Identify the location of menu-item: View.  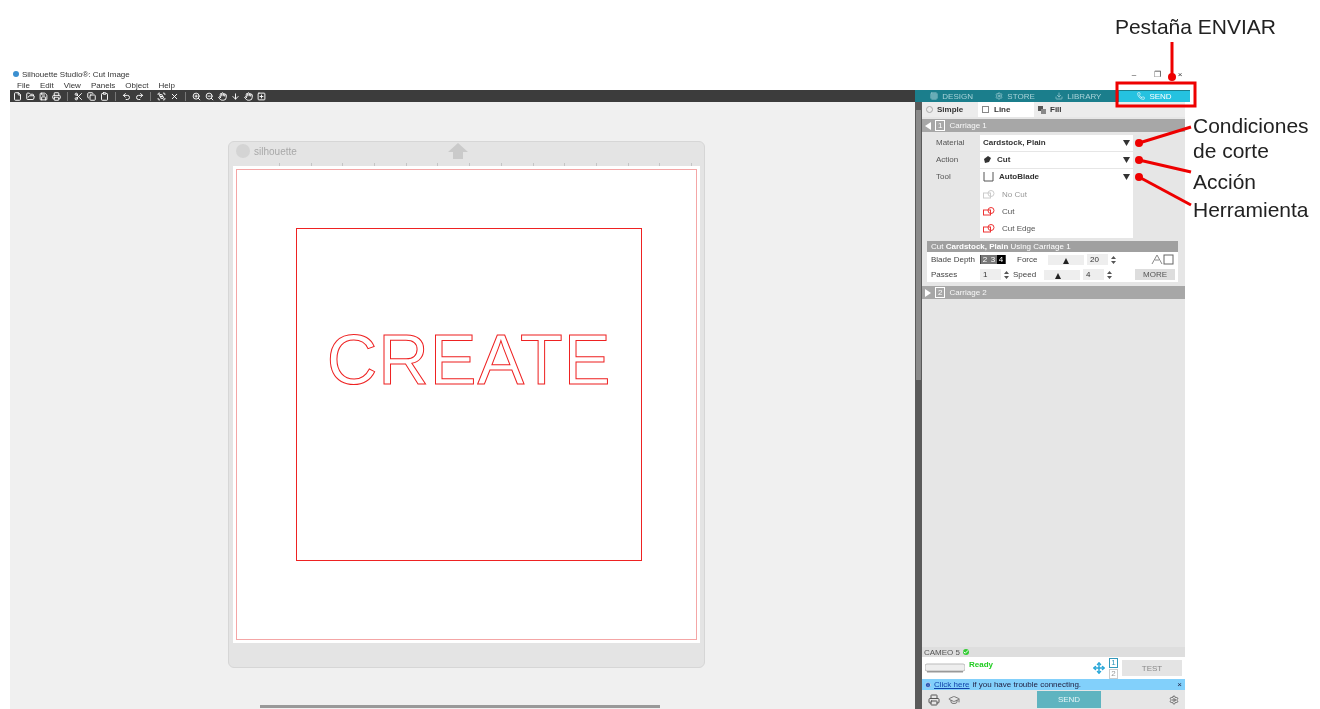
(72, 85).